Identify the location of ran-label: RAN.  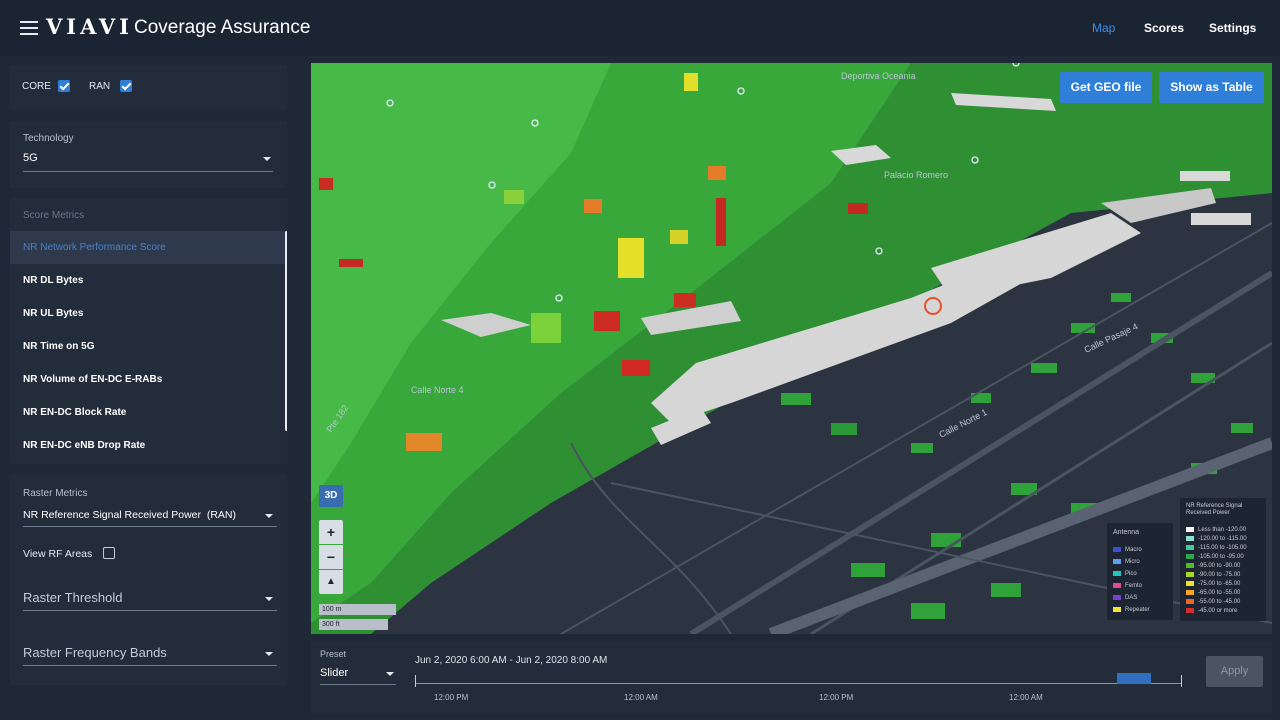
(100, 86).